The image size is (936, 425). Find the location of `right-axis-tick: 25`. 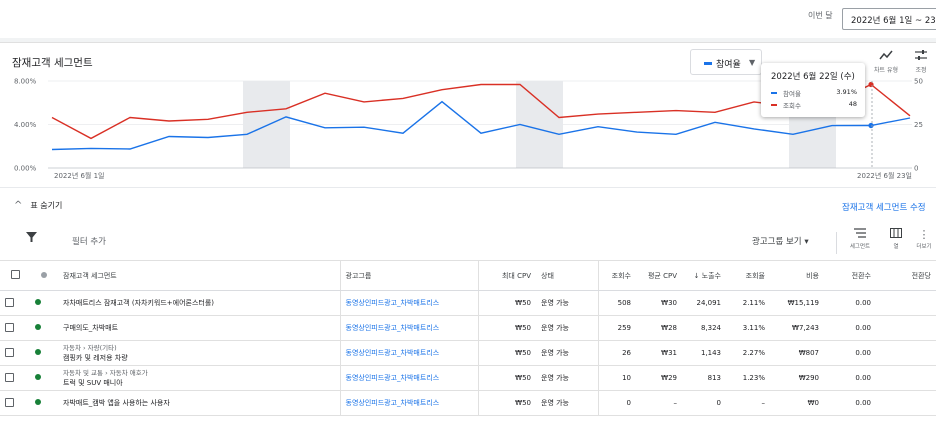

right-axis-tick: 25 is located at coordinates (918, 125).